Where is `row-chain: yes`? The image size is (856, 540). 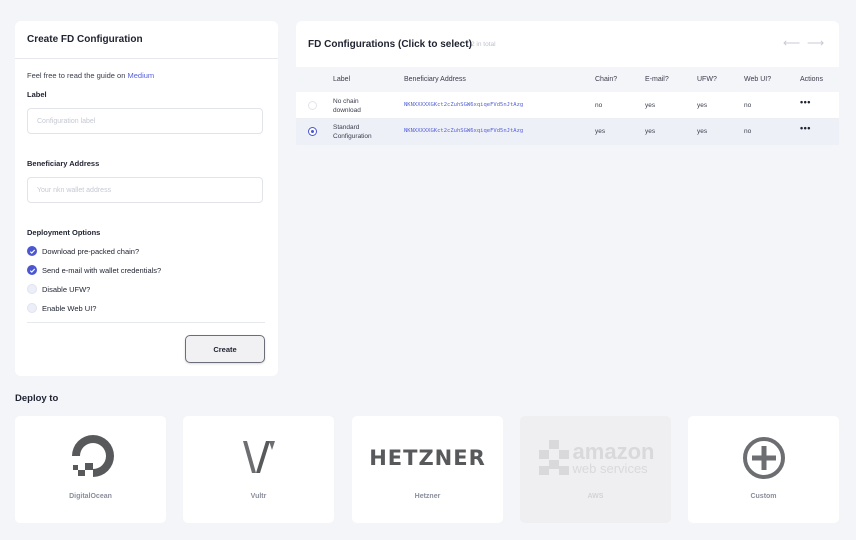 row-chain: yes is located at coordinates (600, 131).